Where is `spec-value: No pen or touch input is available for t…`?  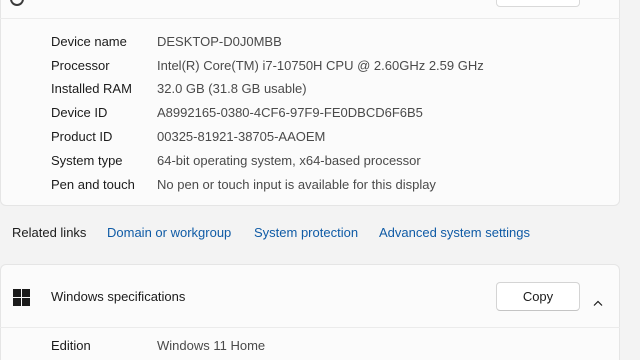 spec-value: No pen or touch input is available for t… is located at coordinates (296, 185).